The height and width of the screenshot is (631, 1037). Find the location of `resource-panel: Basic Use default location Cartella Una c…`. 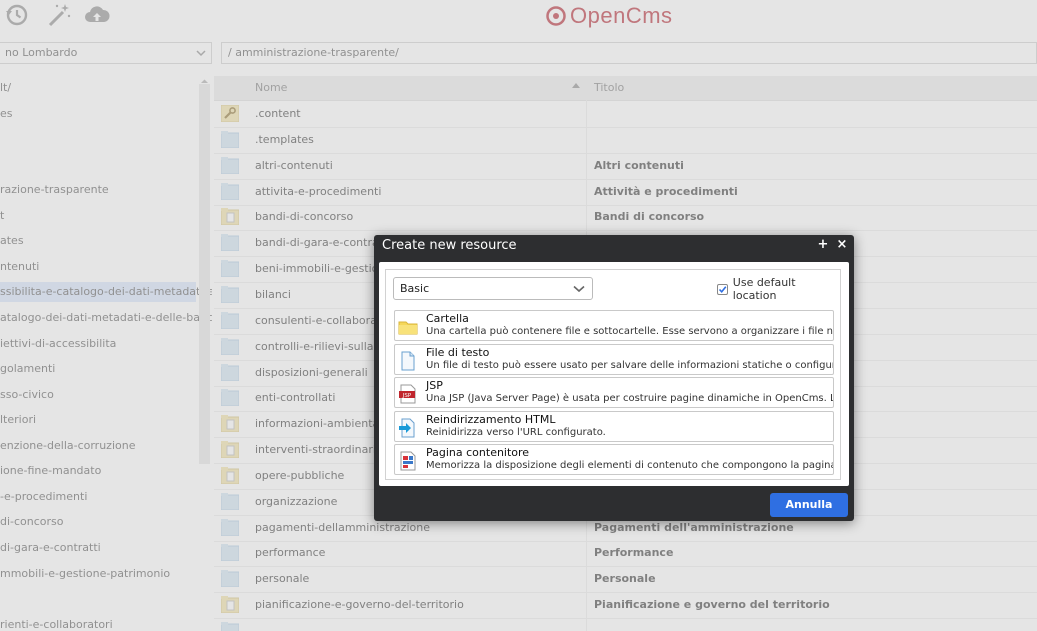

resource-panel: Basic Use default location Cartella Una c… is located at coordinates (613, 374).